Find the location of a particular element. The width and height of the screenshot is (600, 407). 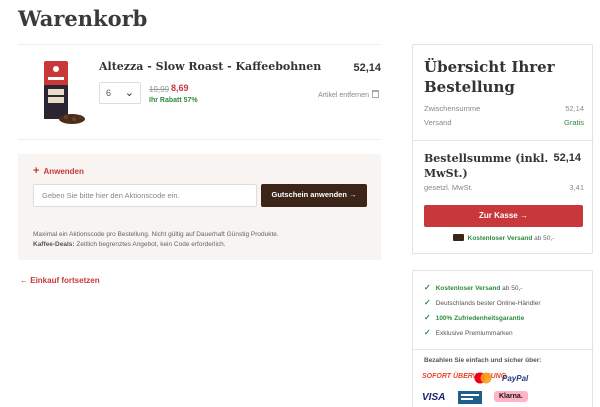

chevron-down-icon: ⌄ is located at coordinates (129, 93).